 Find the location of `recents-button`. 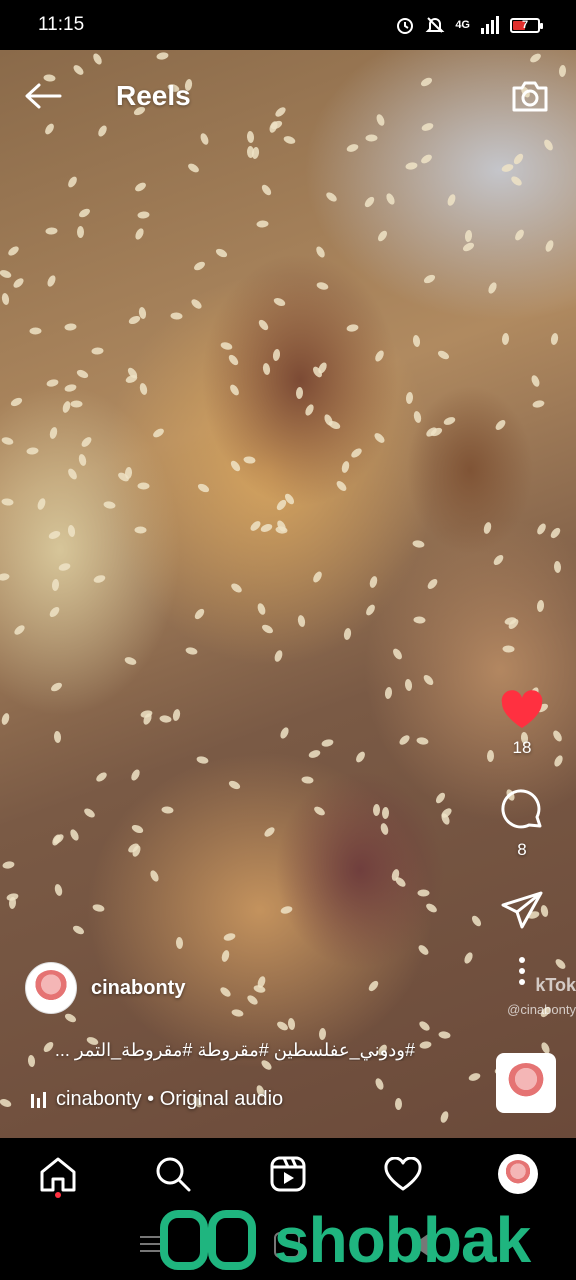

recents-button is located at coordinates (151, 1245).